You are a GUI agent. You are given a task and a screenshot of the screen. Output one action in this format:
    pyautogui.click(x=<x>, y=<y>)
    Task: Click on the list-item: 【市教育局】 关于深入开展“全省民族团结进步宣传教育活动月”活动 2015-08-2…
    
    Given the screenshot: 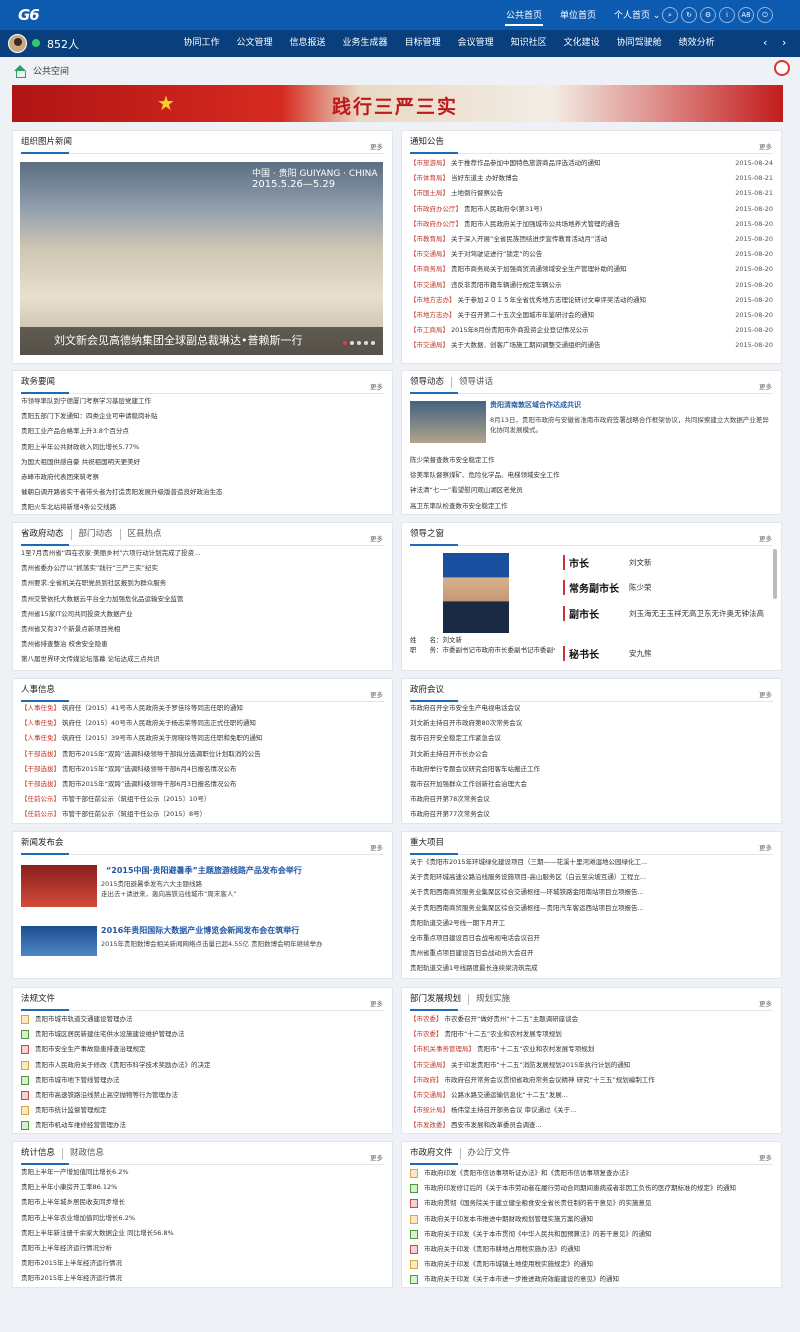 What is the action you would take?
    pyautogui.click(x=591, y=239)
    